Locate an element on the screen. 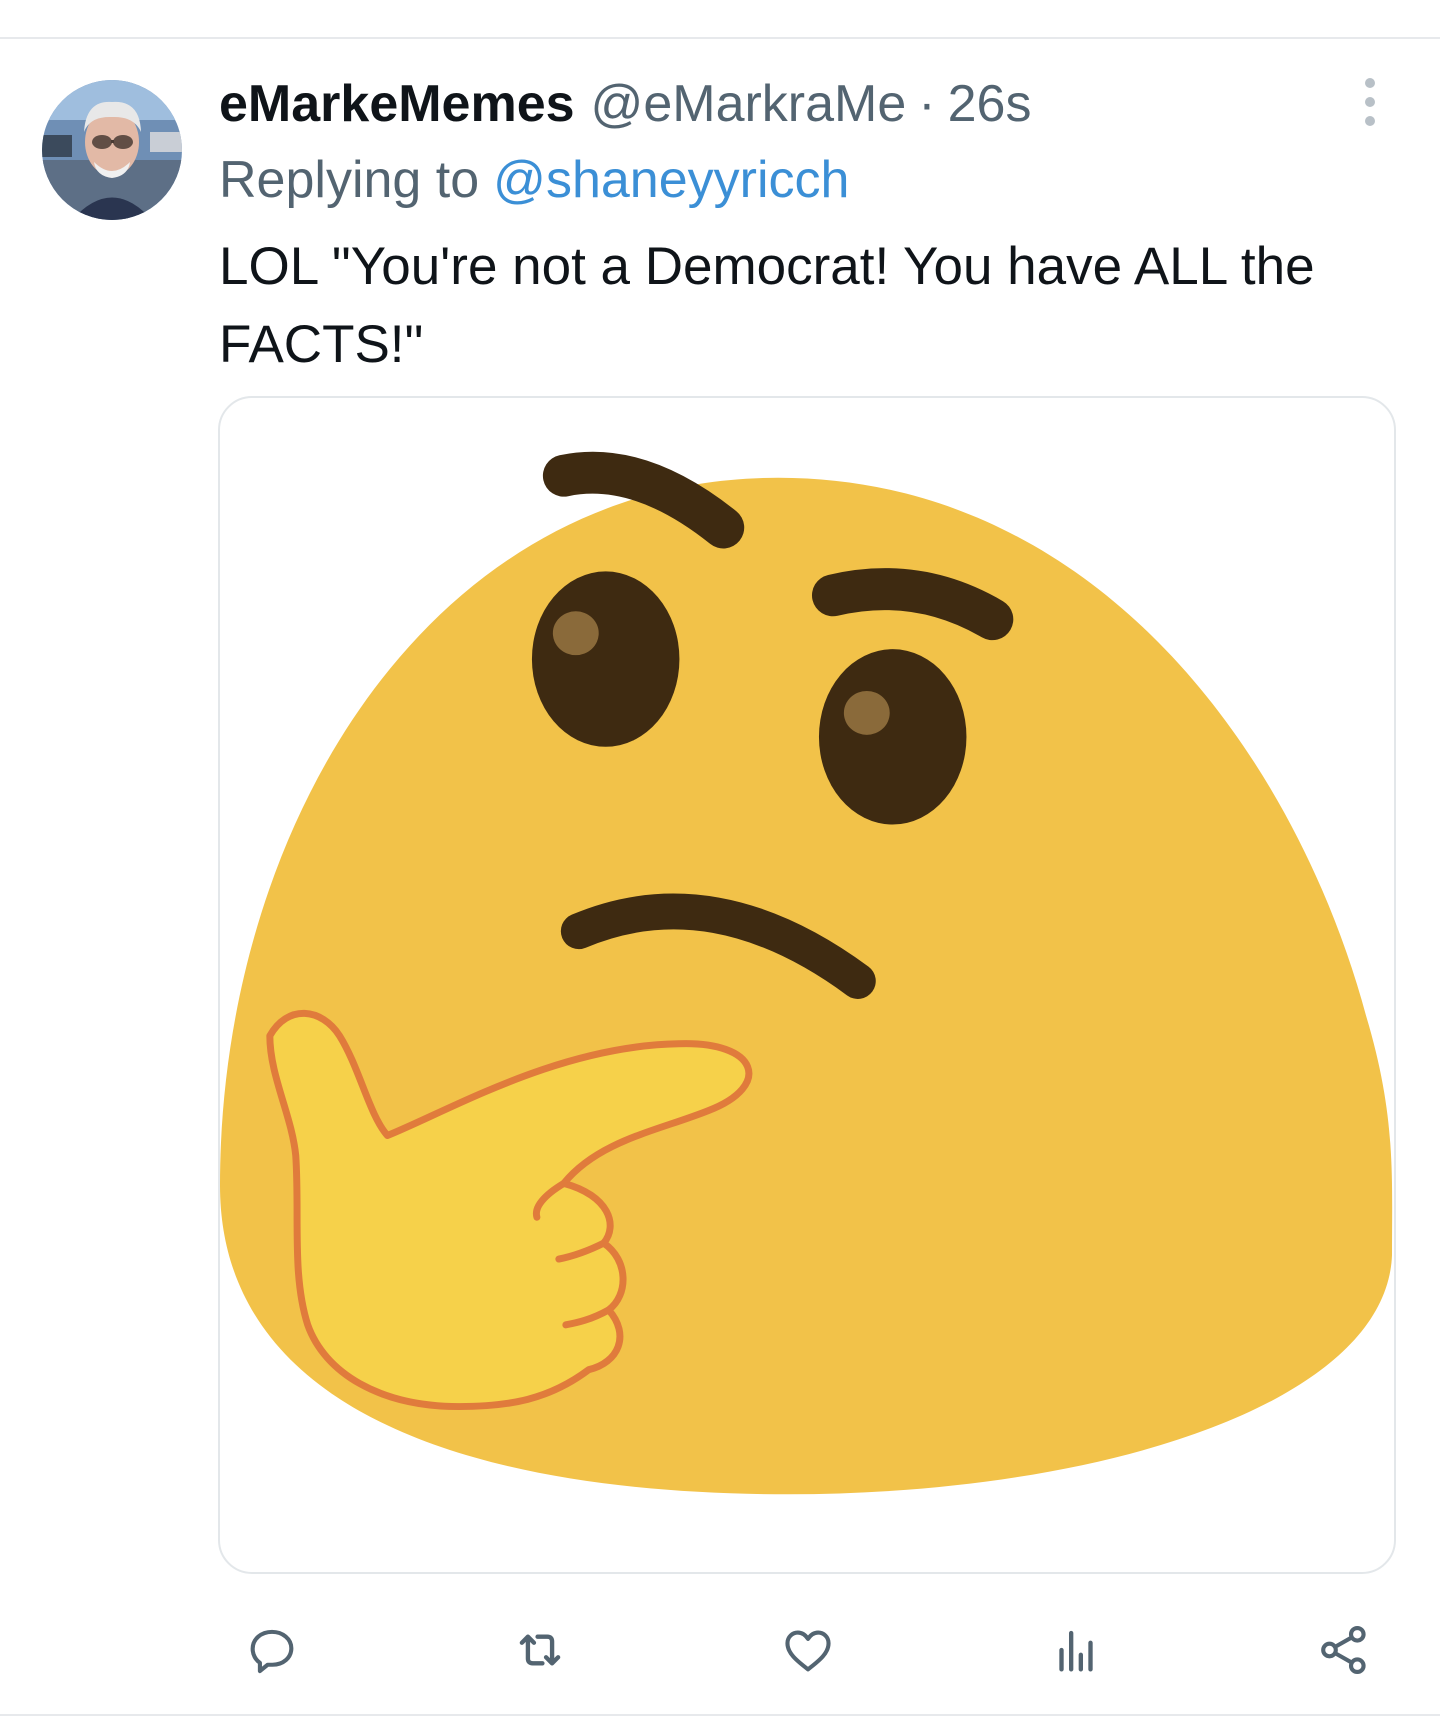  bottom-divider is located at coordinates (720, 1715).